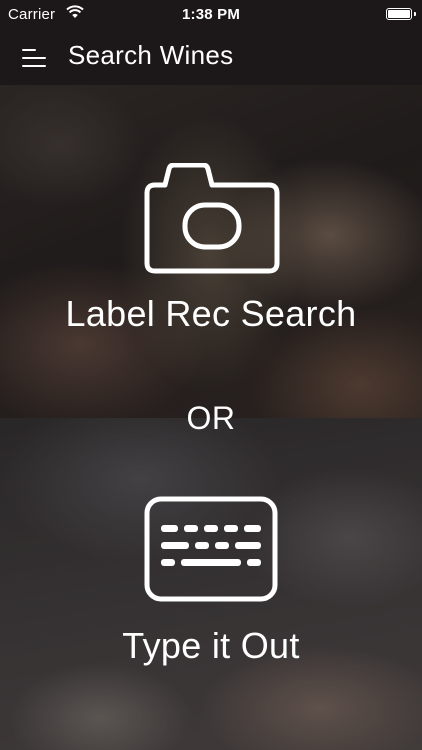  What do you see at coordinates (33, 57) in the screenshot?
I see `hamburger-menu-icon` at bounding box center [33, 57].